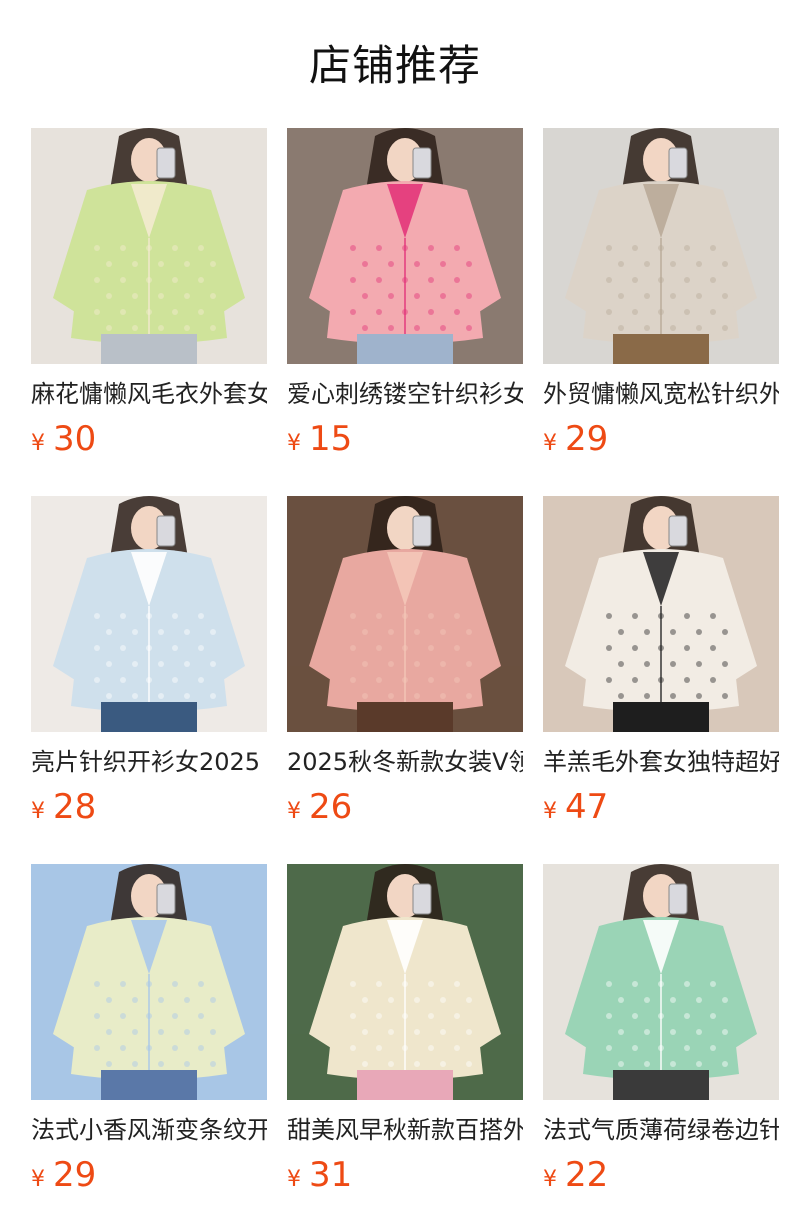 This screenshot has height=1232, width=790. Describe the element at coordinates (149, 762) in the screenshot. I see `product-title: 亮片针织开衫女2025` at that location.